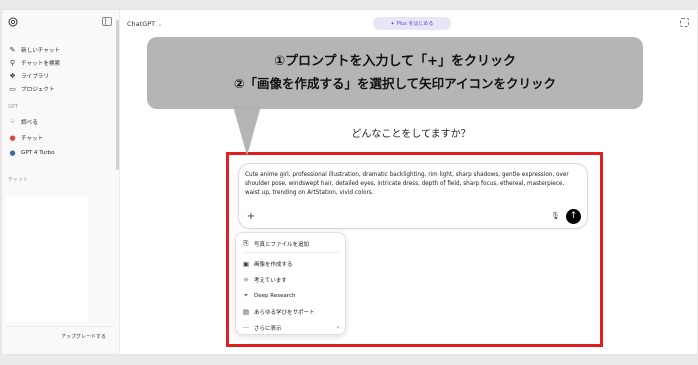  What do you see at coordinates (291, 279) in the screenshot?
I see `menu-item-thinking: ☼ 考えています` at bounding box center [291, 279].